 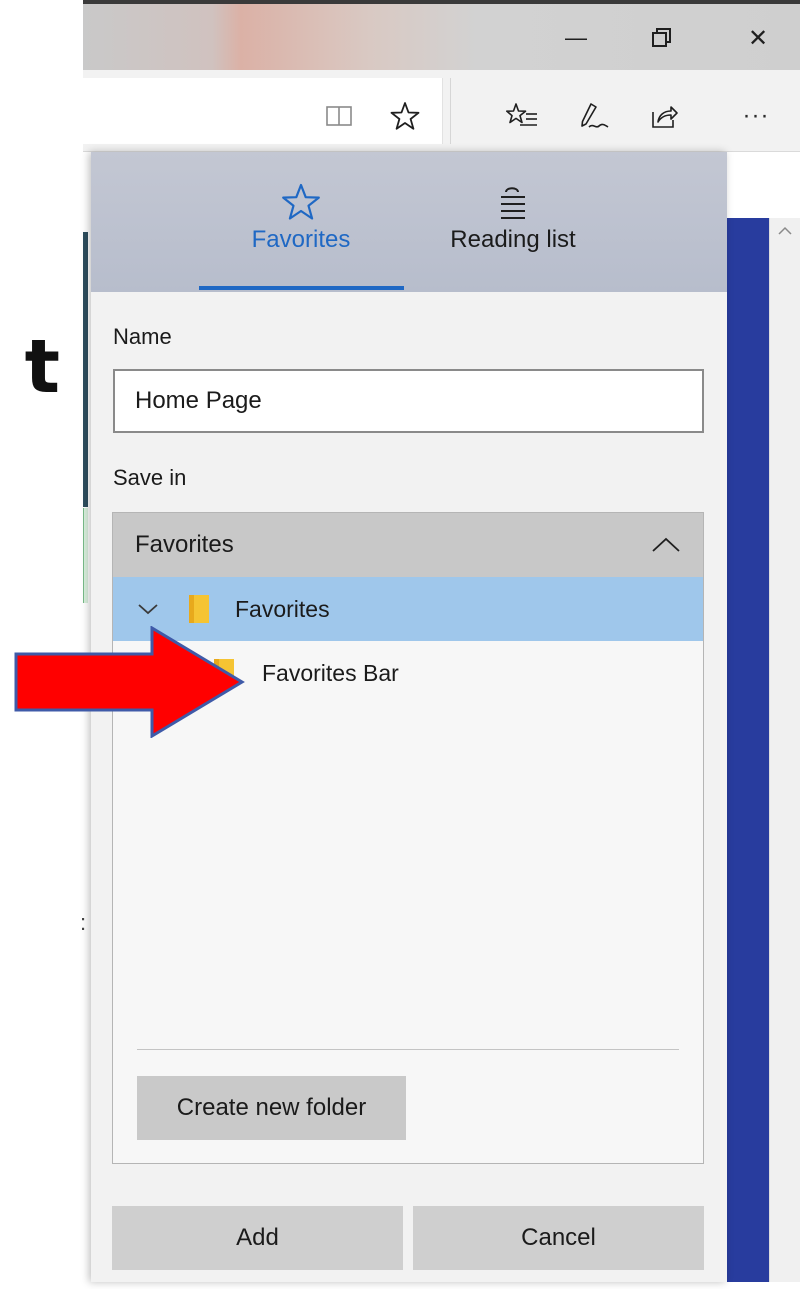 I want to click on create-new-folder-button: Create new folder, so click(x=271, y=1108).